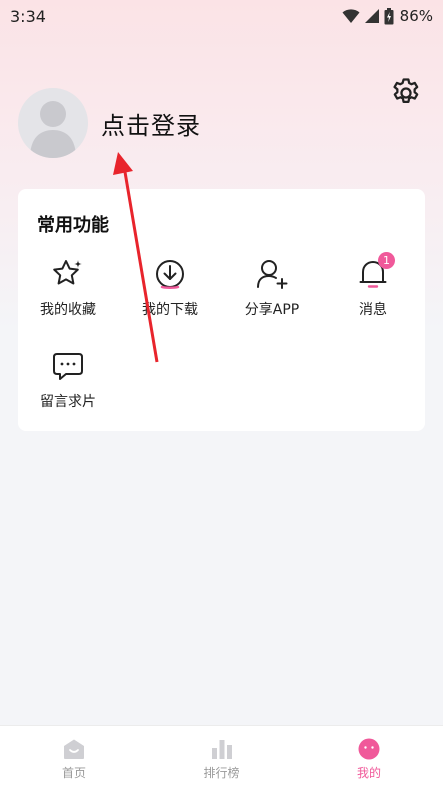 The image size is (443, 788). I want to click on nav-ranking: 排行榜, so click(222, 757).